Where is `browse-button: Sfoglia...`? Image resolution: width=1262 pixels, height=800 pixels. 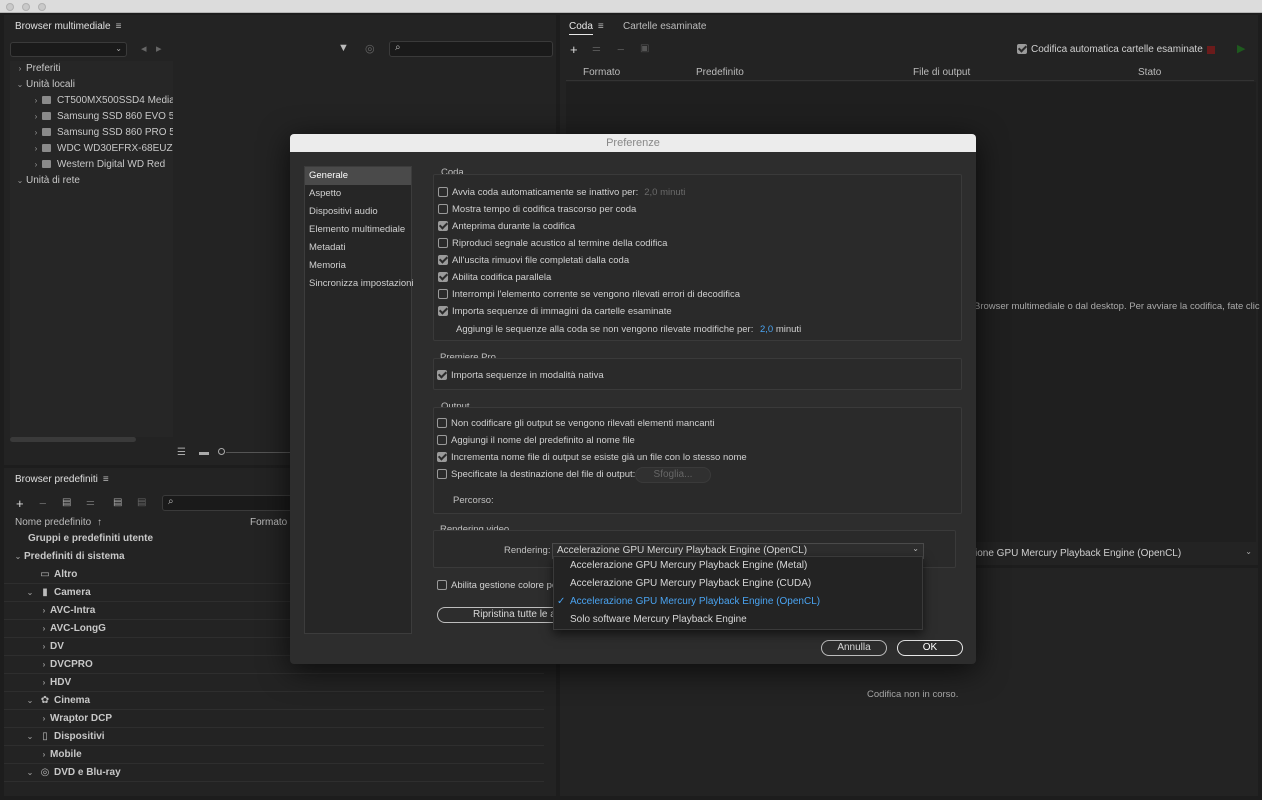 browse-button: Sfoglia... is located at coordinates (673, 475).